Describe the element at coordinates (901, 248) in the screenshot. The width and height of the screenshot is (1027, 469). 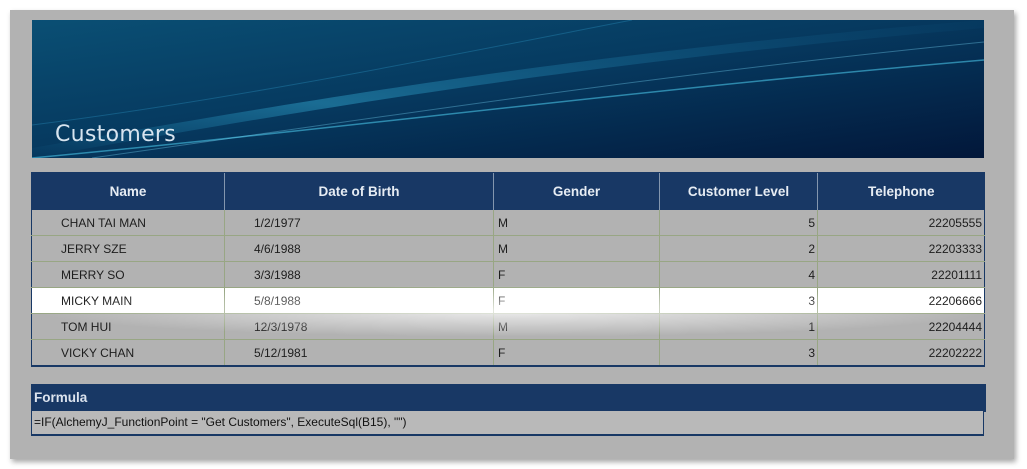
I see `cell-telephone: 22203333` at that location.